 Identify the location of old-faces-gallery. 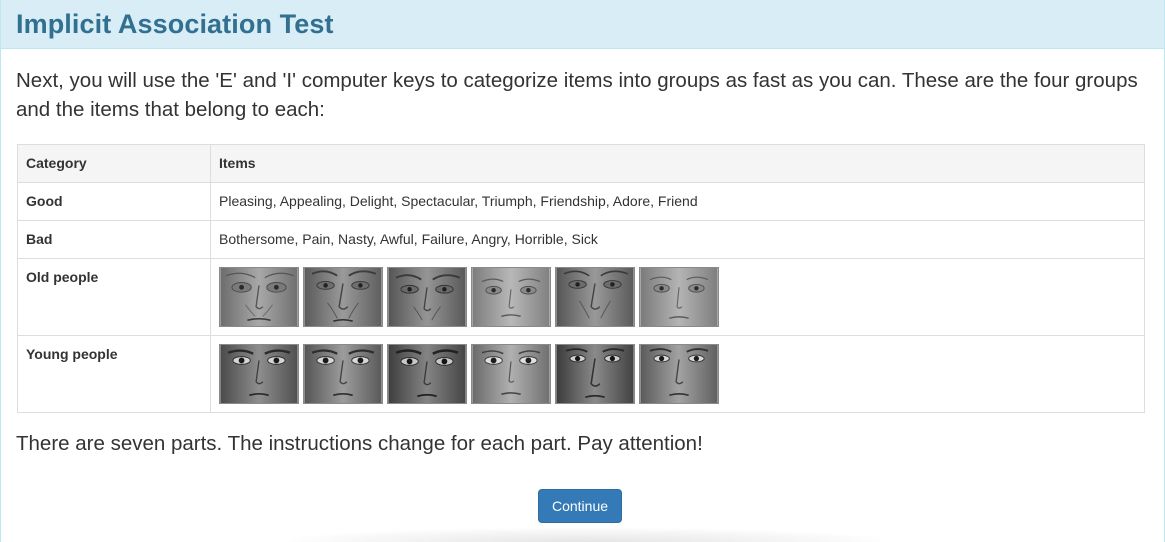
(677, 297).